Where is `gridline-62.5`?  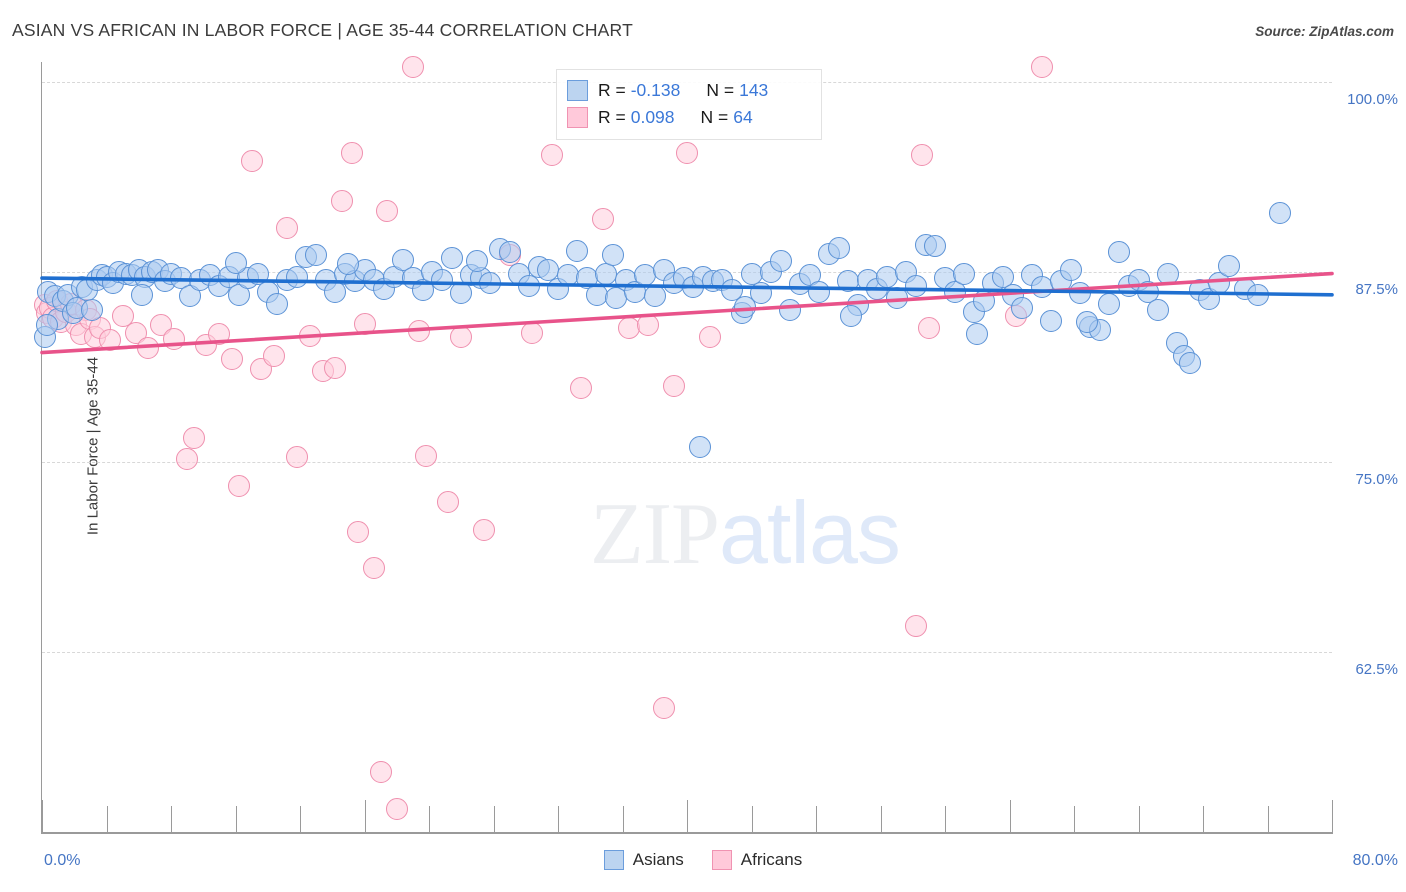
gridline-62.5 is located at coordinates (687, 652).